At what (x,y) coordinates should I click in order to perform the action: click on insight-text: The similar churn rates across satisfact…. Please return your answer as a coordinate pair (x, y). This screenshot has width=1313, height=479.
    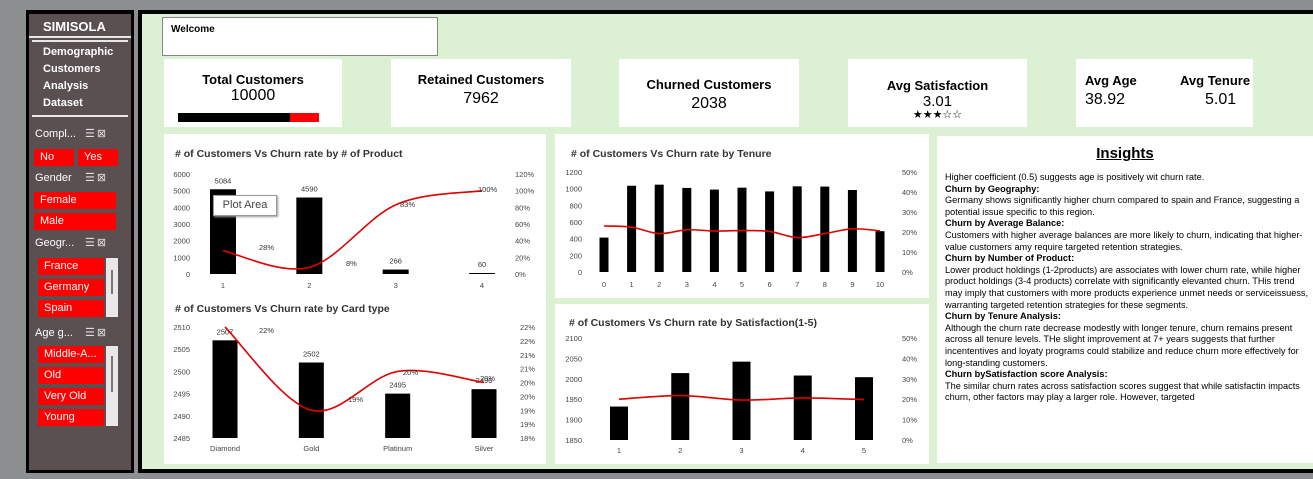
    Looking at the image, I should click on (1122, 391).